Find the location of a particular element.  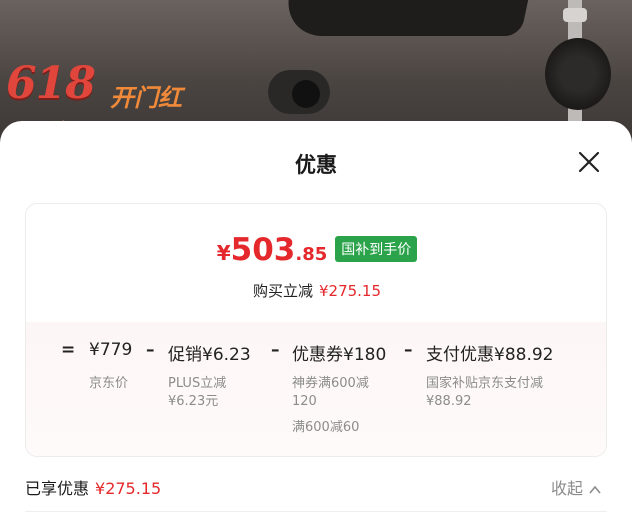

payment-discount: 支付优惠¥88.92 is located at coordinates (490, 355).